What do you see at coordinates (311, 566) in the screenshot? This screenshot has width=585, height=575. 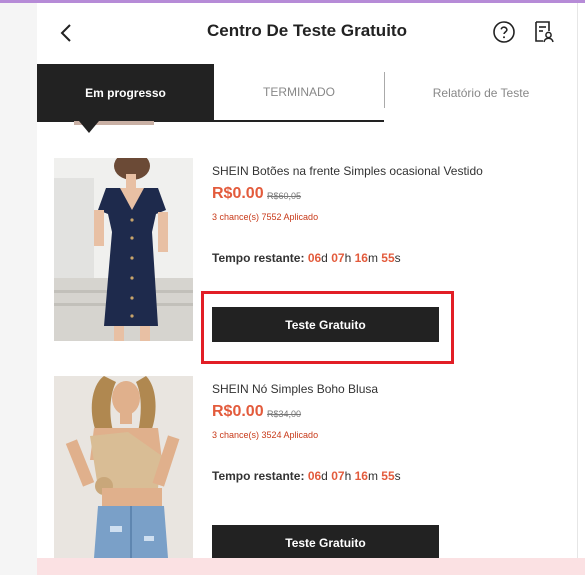 I see `bottom-banner` at bounding box center [311, 566].